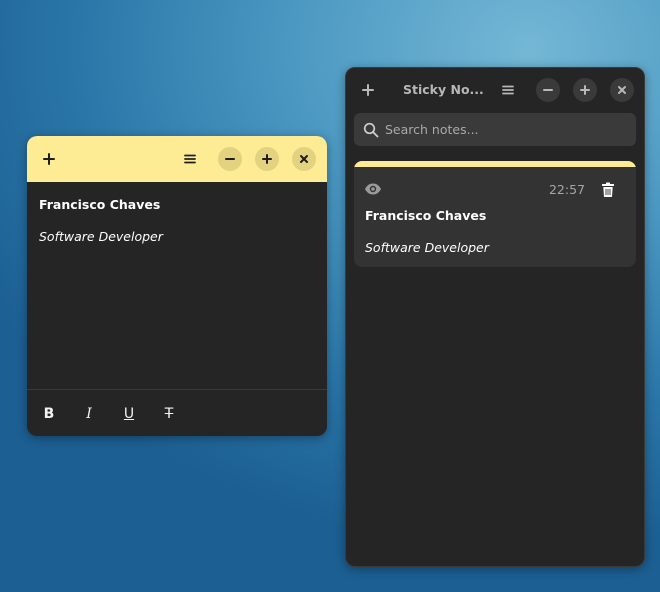  I want to click on note-minimize-button, so click(230, 159).